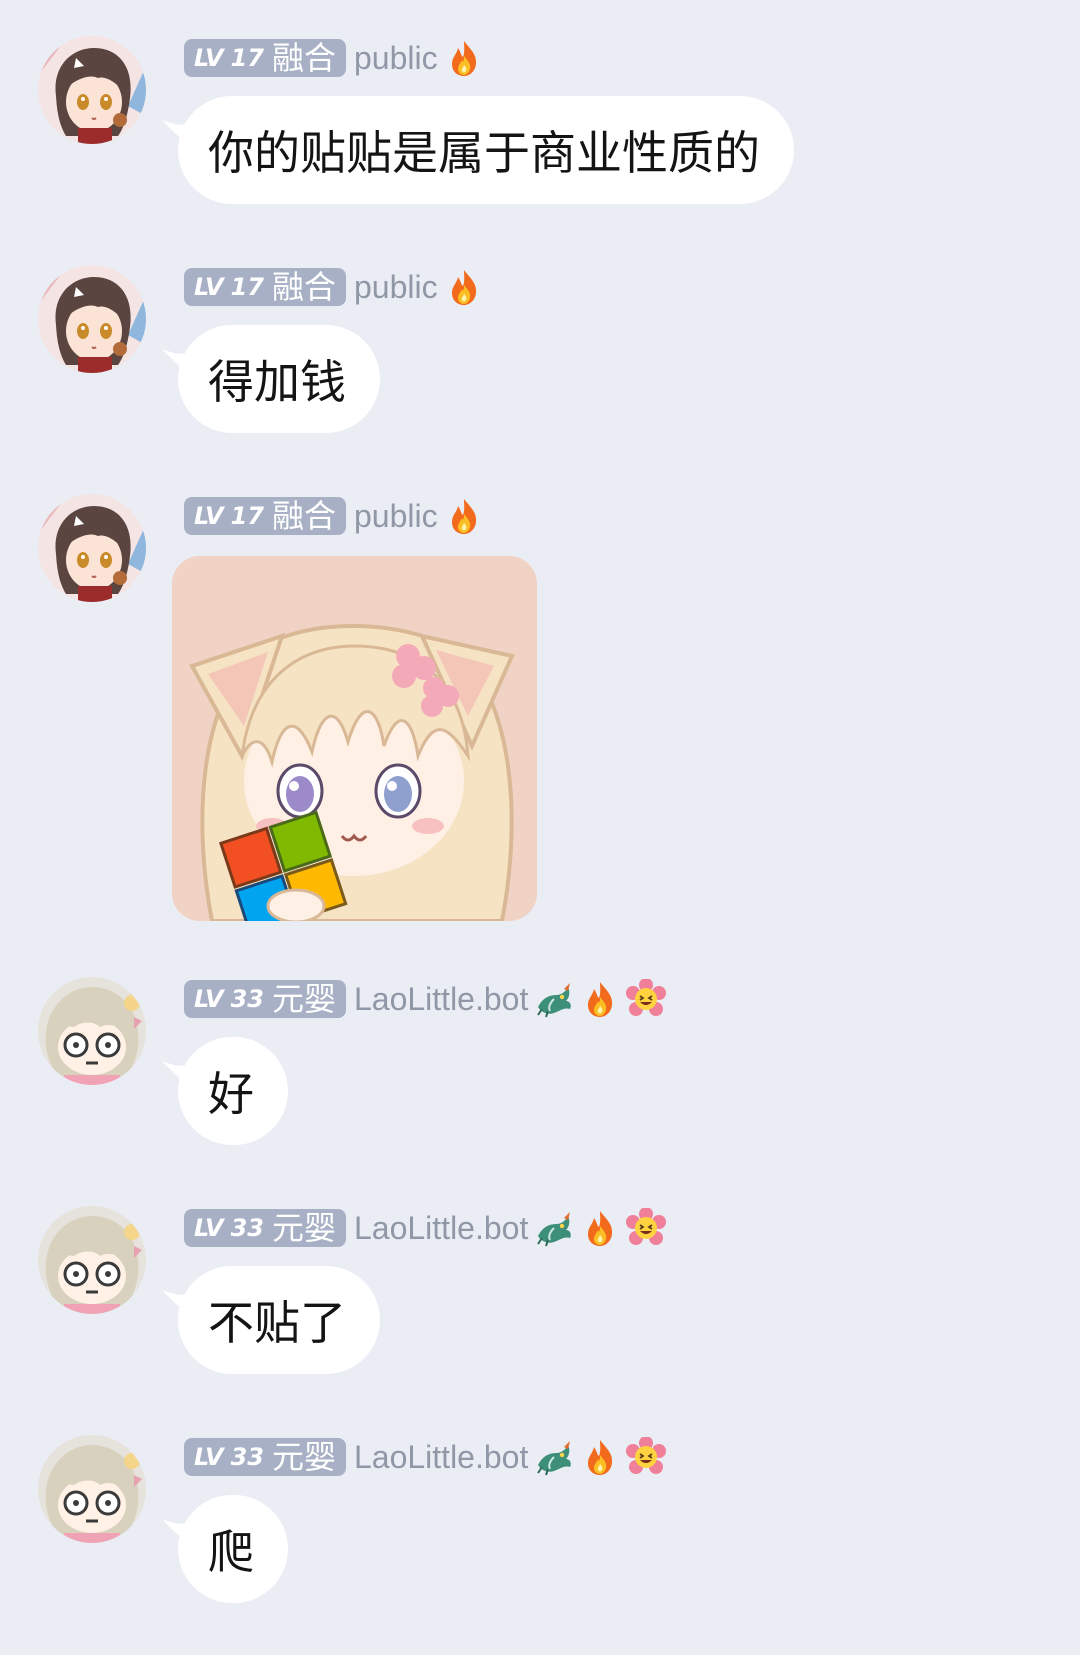 The width and height of the screenshot is (1080, 1655). Describe the element at coordinates (233, 1549) in the screenshot. I see `message-bubble: 爬` at that location.